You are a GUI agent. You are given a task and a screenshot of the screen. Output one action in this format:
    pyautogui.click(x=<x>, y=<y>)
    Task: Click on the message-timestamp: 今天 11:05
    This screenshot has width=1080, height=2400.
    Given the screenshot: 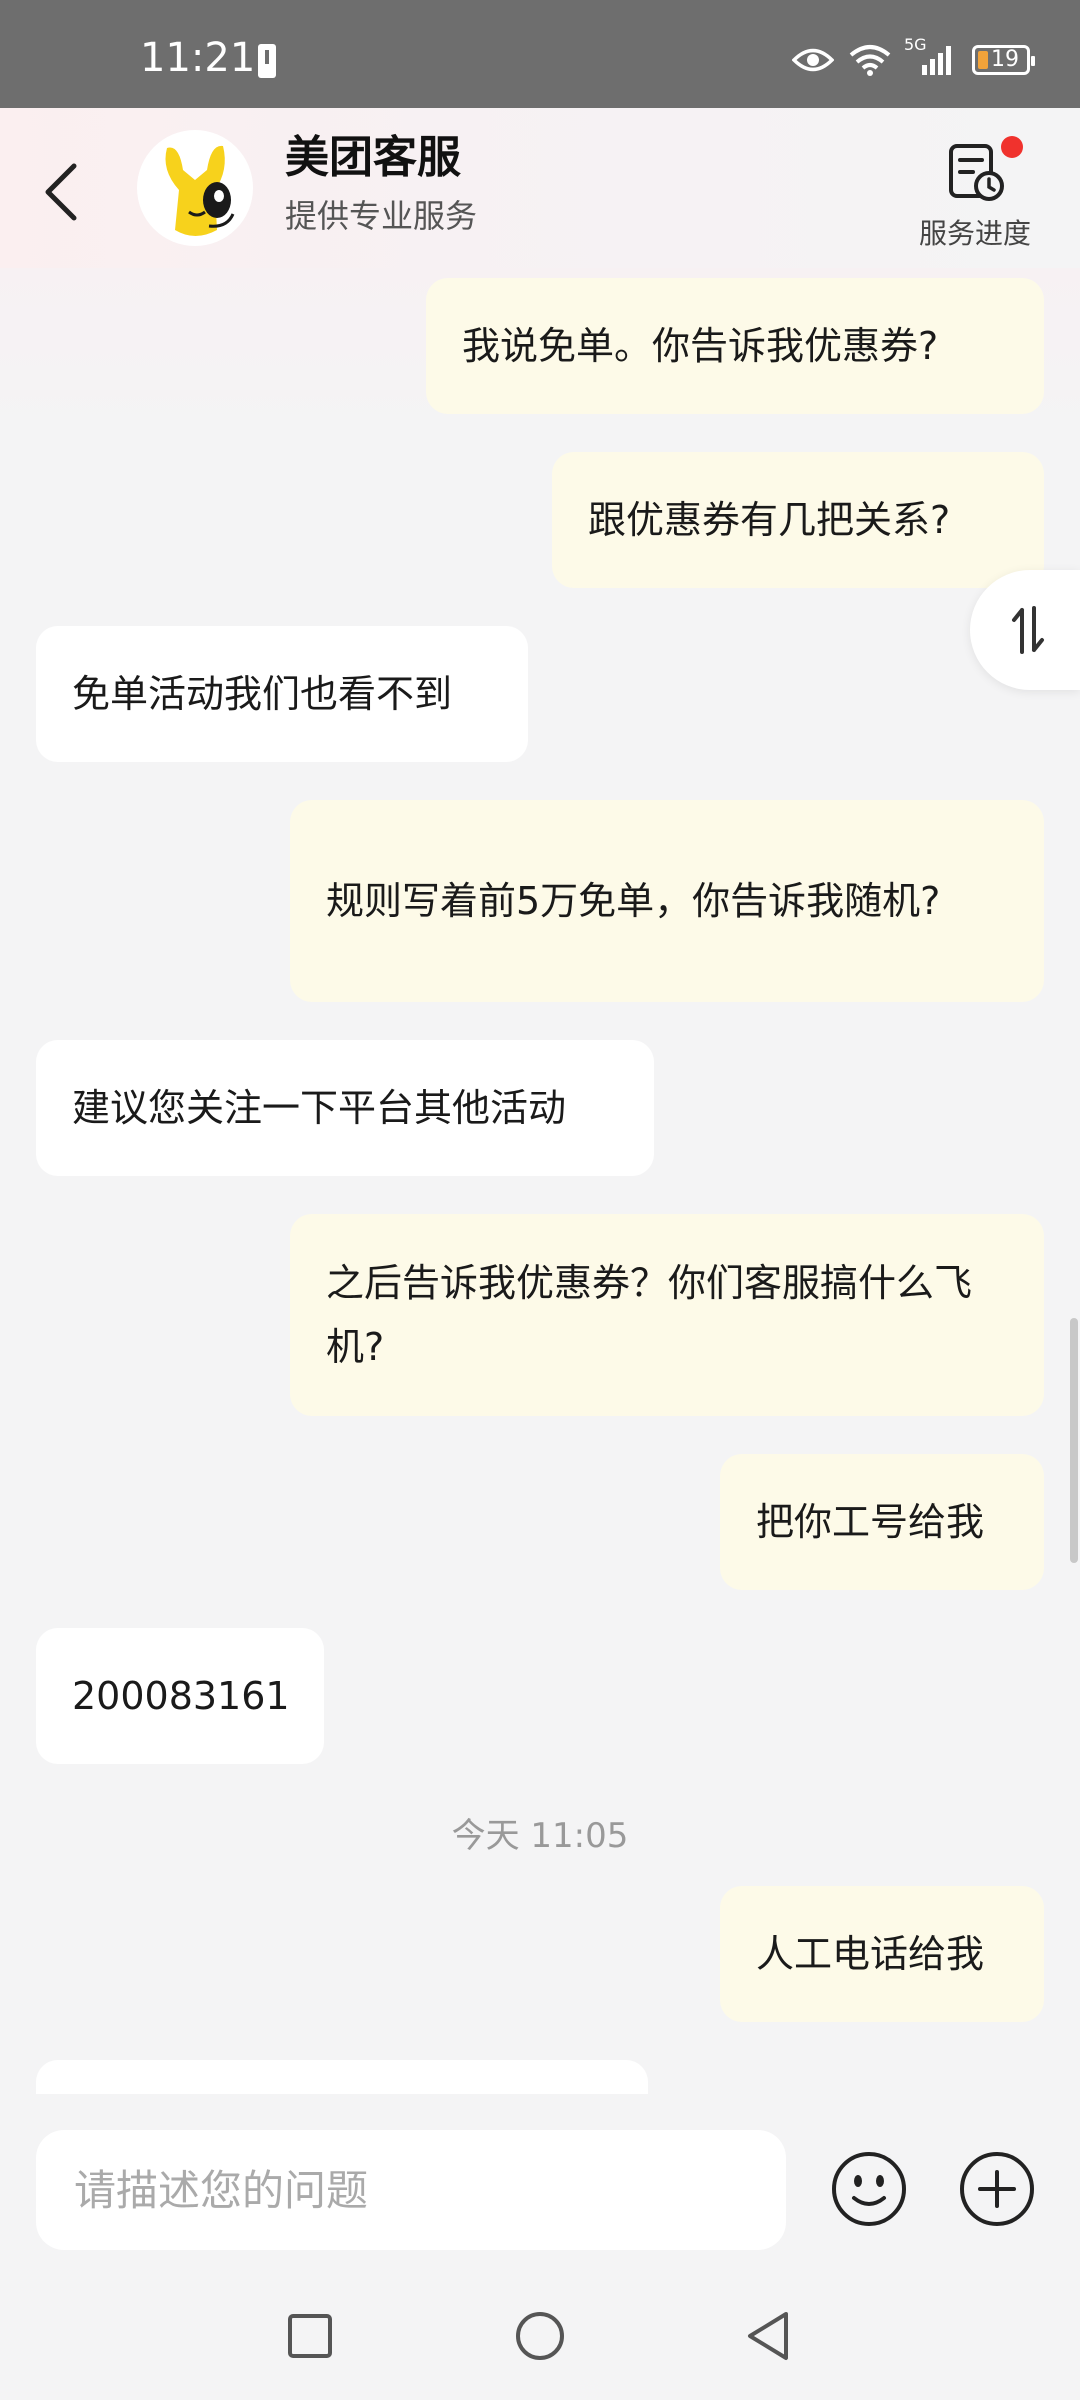 What is the action you would take?
    pyautogui.click(x=540, y=1836)
    